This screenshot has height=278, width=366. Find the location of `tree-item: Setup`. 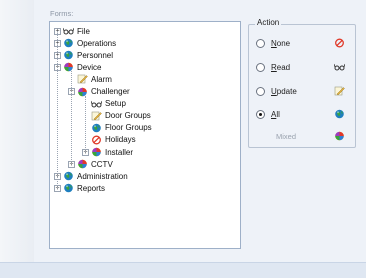

tree-item: Setup is located at coordinates (104, 104).